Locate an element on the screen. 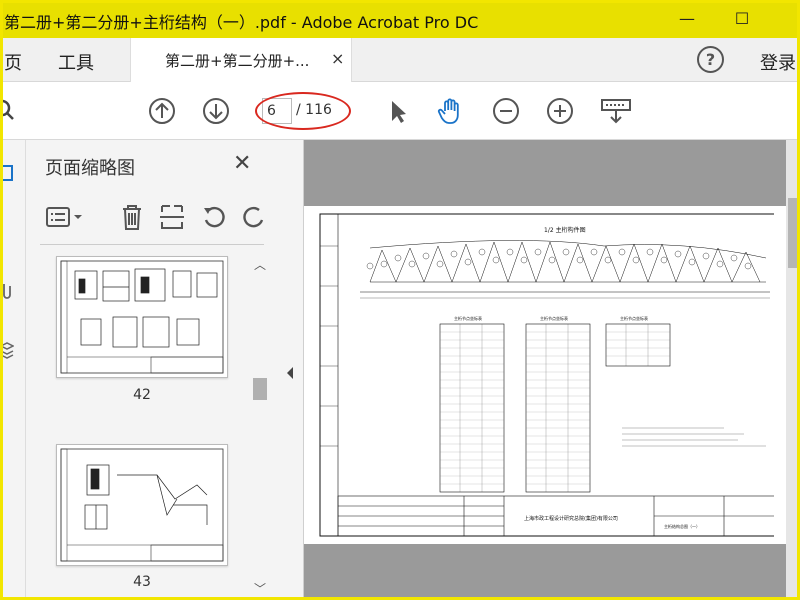 The width and height of the screenshot is (800, 600). panel-divider is located at coordinates (152, 244).